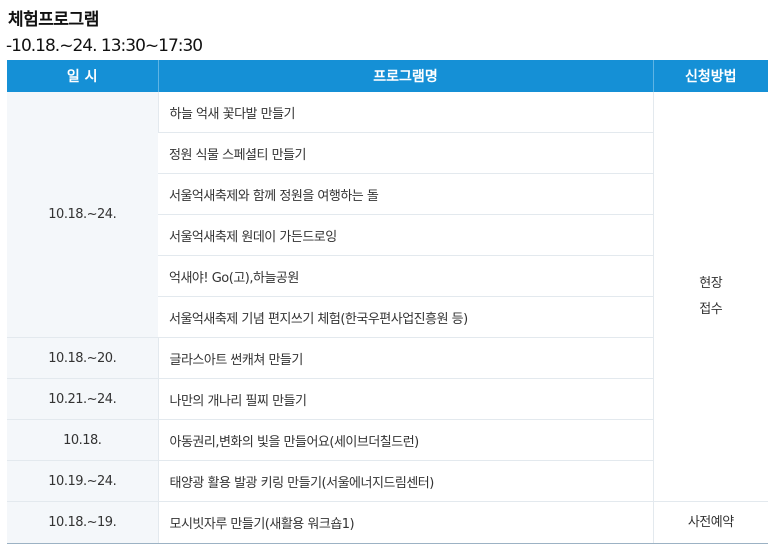 The width and height of the screenshot is (780, 548). Describe the element at coordinates (104, 46) in the screenshot. I see `schedule-period: -10.18.~24. 13:30~17:30` at that location.